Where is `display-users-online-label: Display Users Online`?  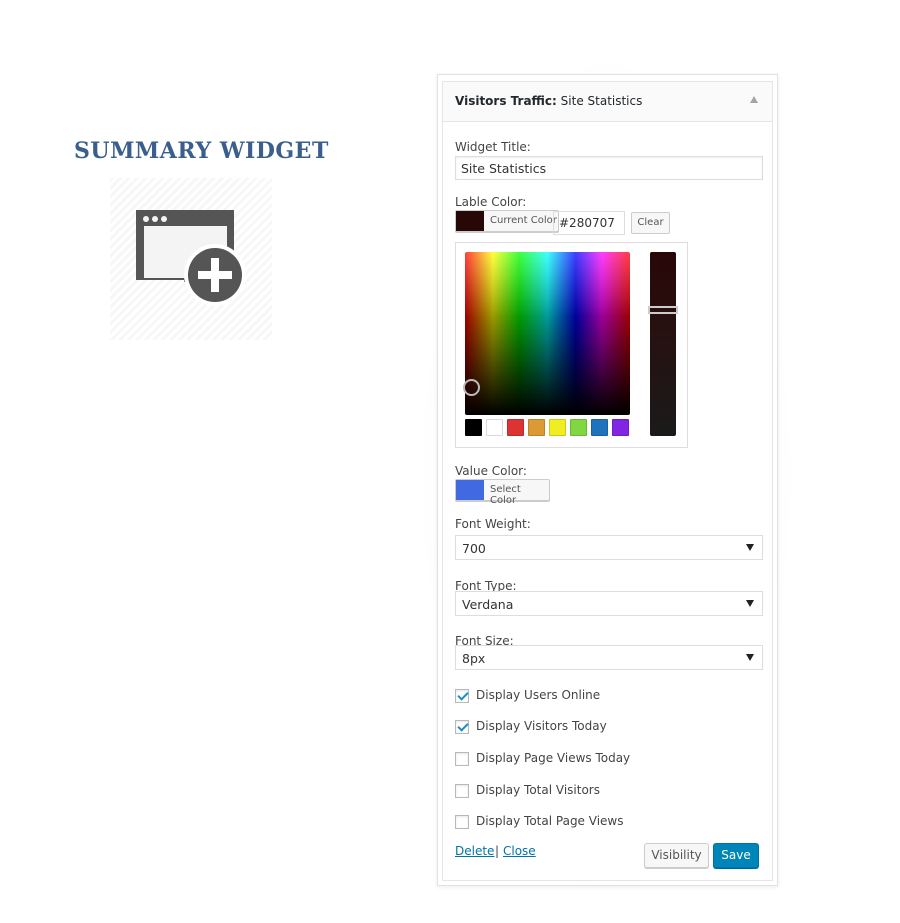 display-users-online-label: Display Users Online is located at coordinates (538, 695).